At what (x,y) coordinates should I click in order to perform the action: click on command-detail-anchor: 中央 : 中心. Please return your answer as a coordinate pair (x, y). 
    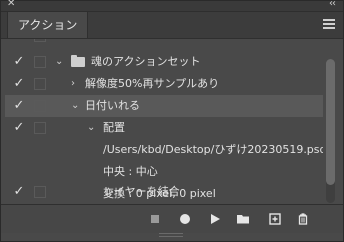
    Looking at the image, I should click on (130, 171).